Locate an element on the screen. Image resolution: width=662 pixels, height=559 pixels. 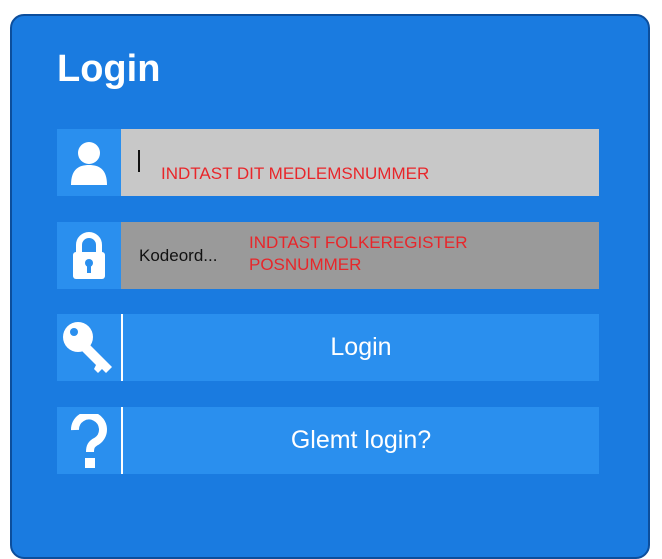
forgot-row: Glemt login? is located at coordinates (328, 440).